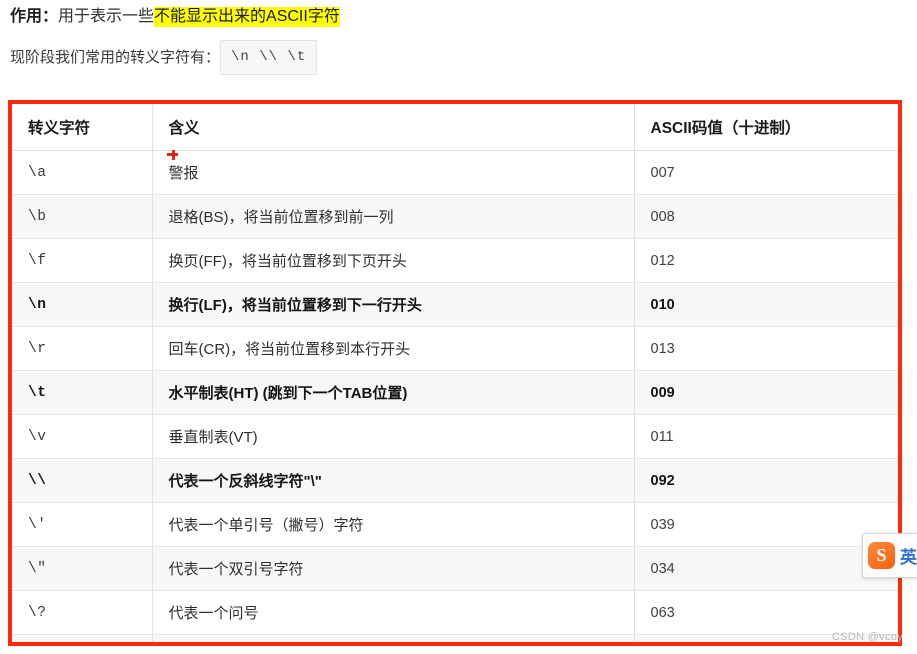 This screenshot has width=917, height=654. What do you see at coordinates (908, 555) in the screenshot?
I see `ime-input-mode-label: 英` at bounding box center [908, 555].